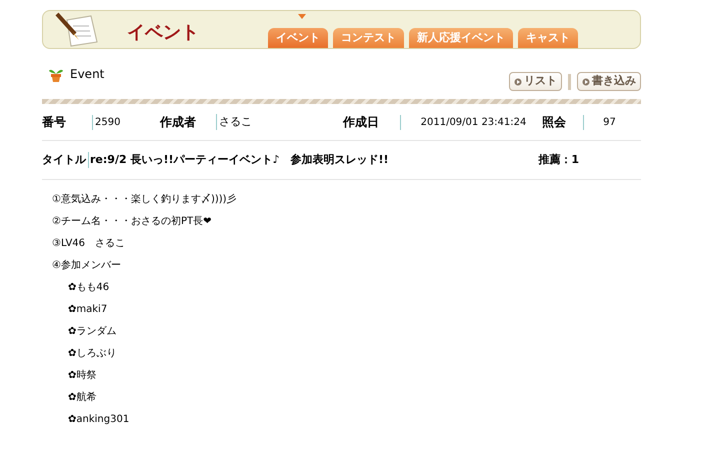 This screenshot has width=725, height=458. Describe the element at coordinates (87, 310) in the screenshot. I see `body-line: ✿maki7` at that location.